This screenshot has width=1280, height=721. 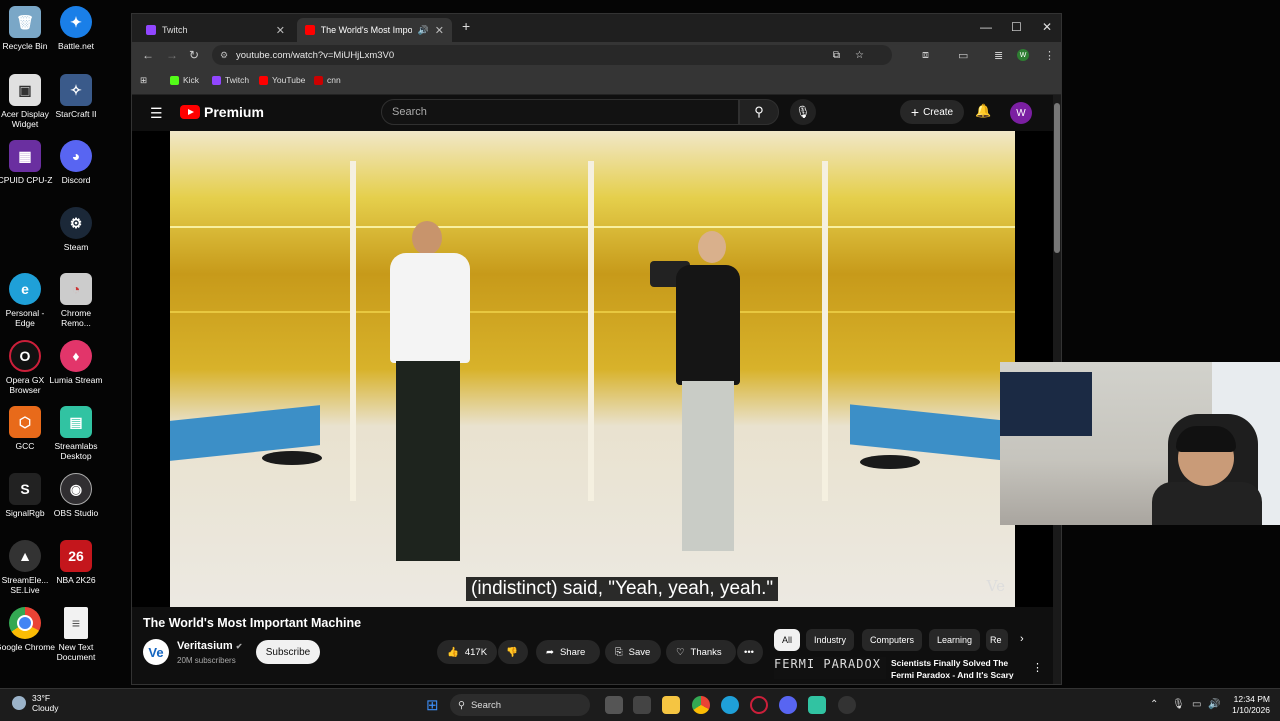 What do you see at coordinates (467, 652) in the screenshot?
I see `like-button: 👍 417K` at bounding box center [467, 652].